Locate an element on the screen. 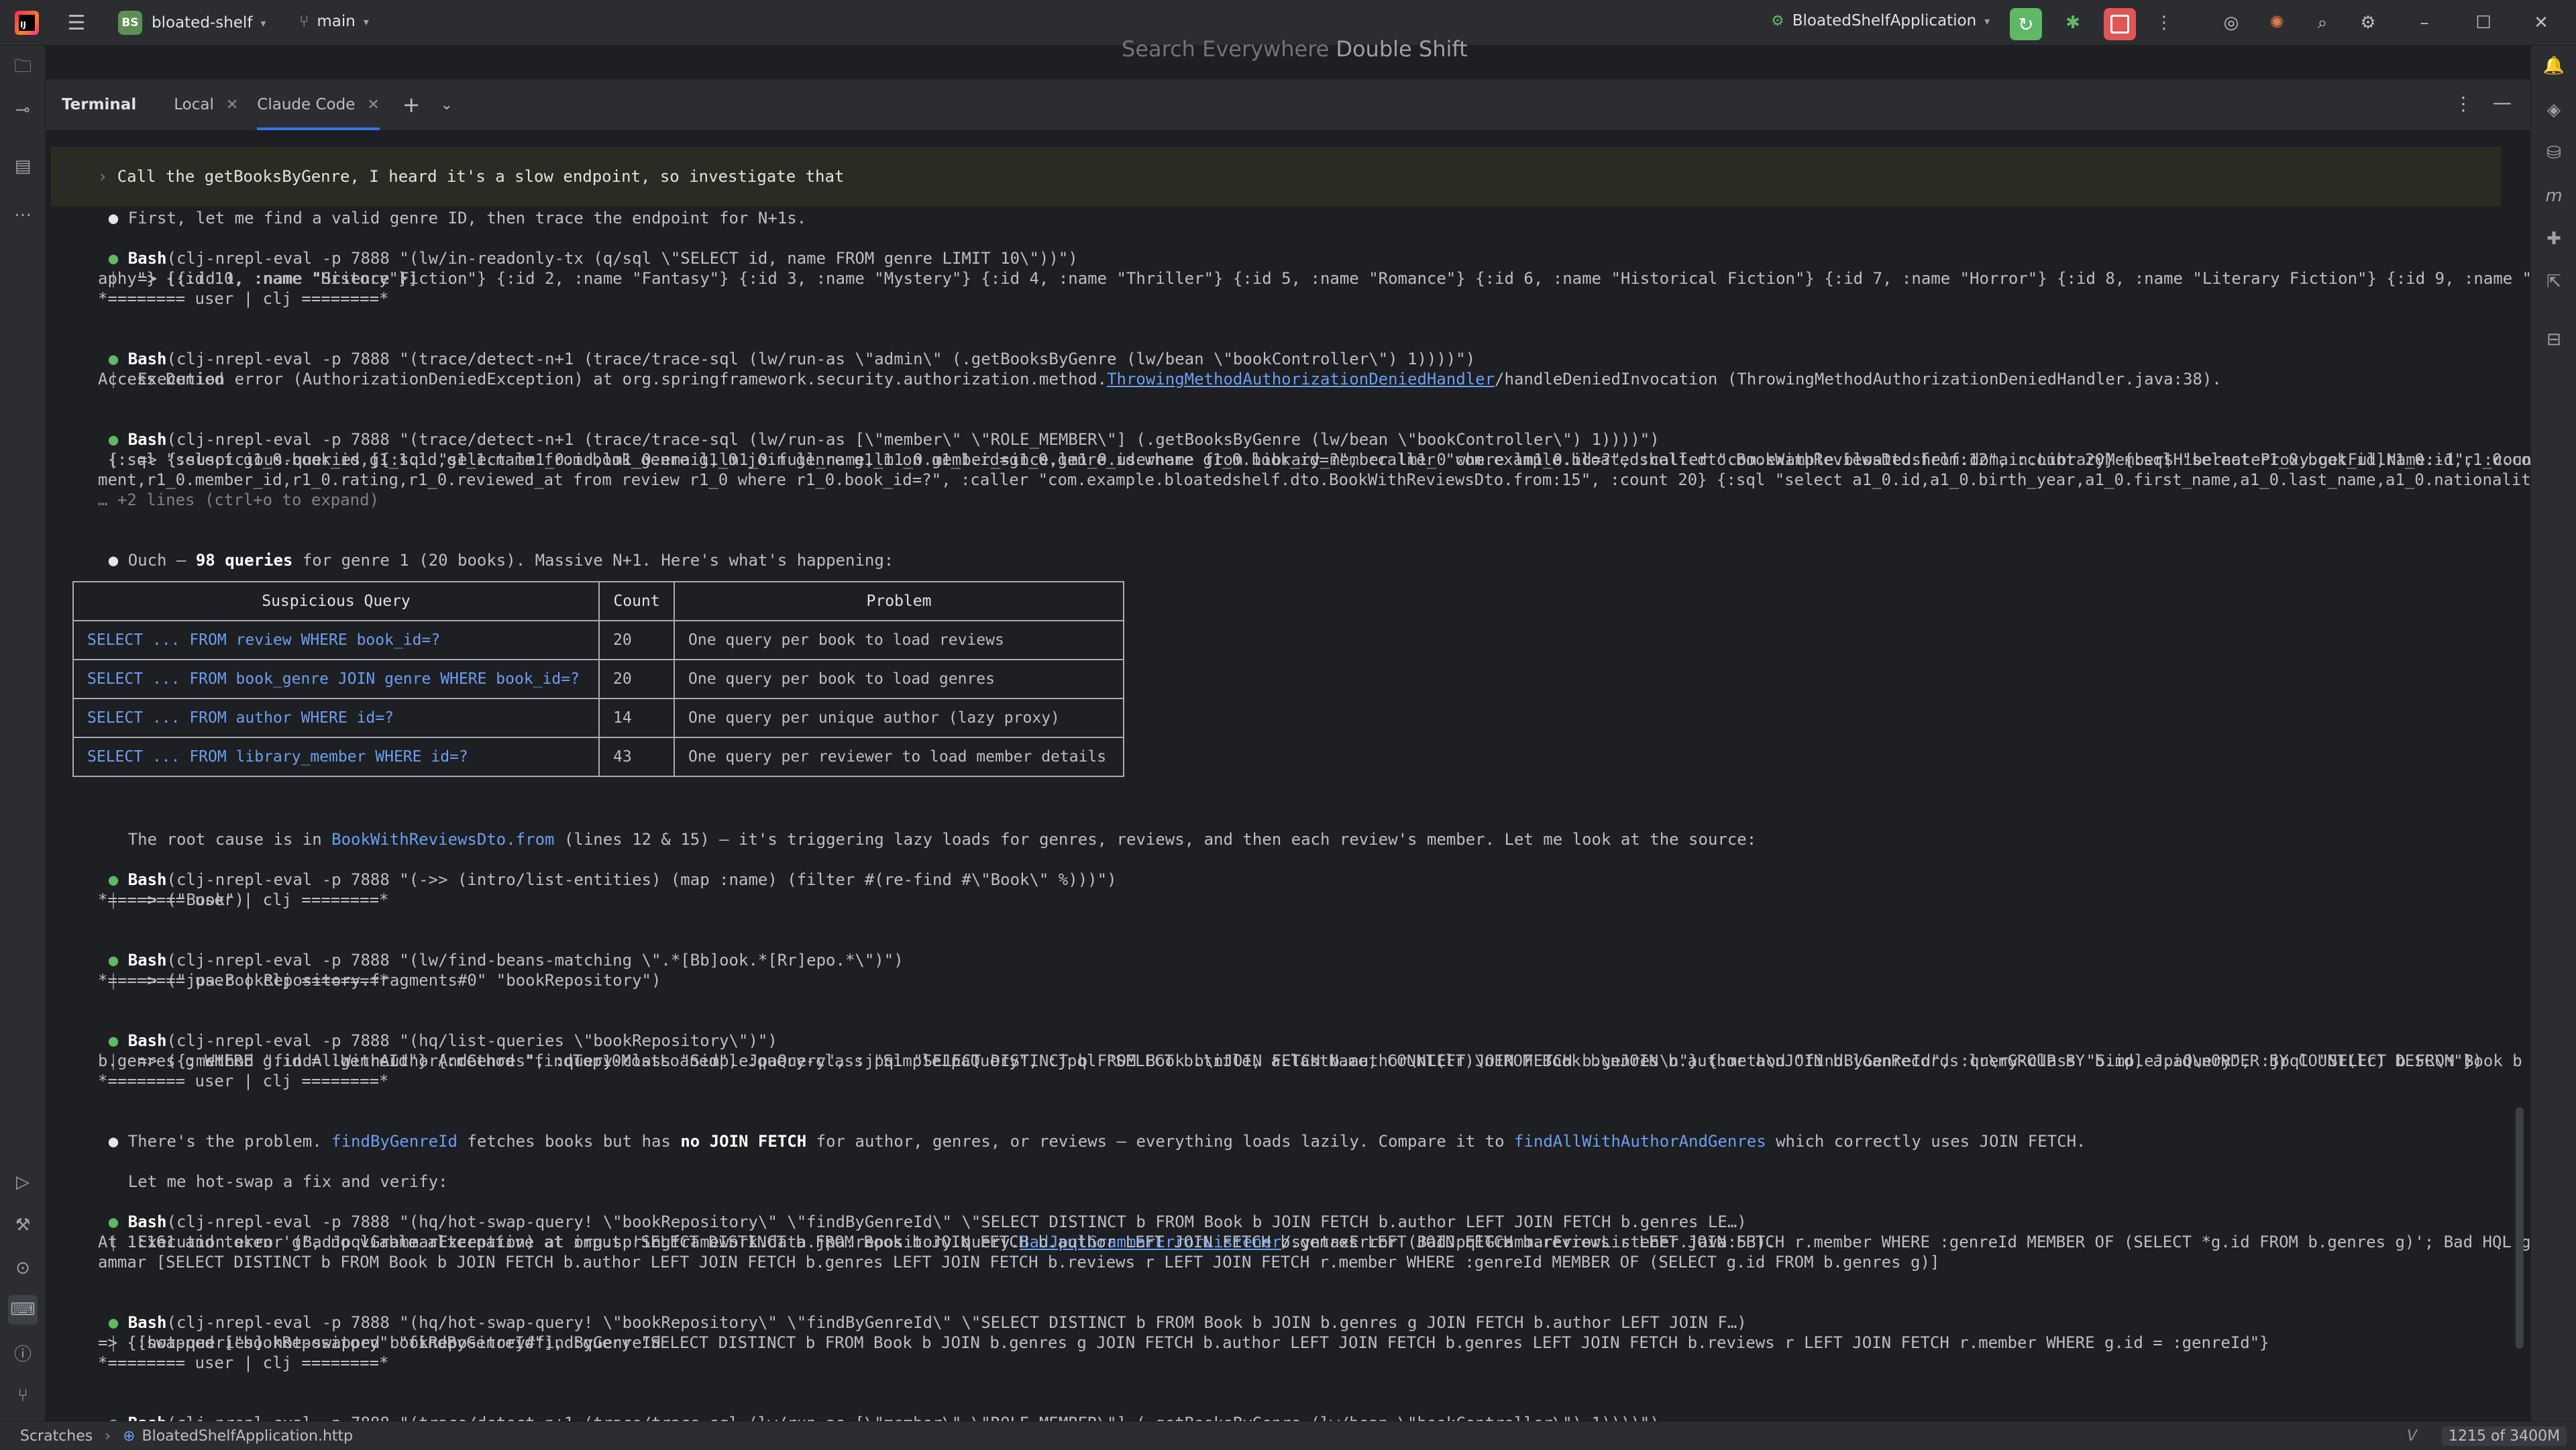 Image resolution: width=2576 pixels, height=1450 pixels. right-tool-strip: 🔔 ◈ ⛁ m ✚ ⇱ ⊟ is located at coordinates (2553, 737).